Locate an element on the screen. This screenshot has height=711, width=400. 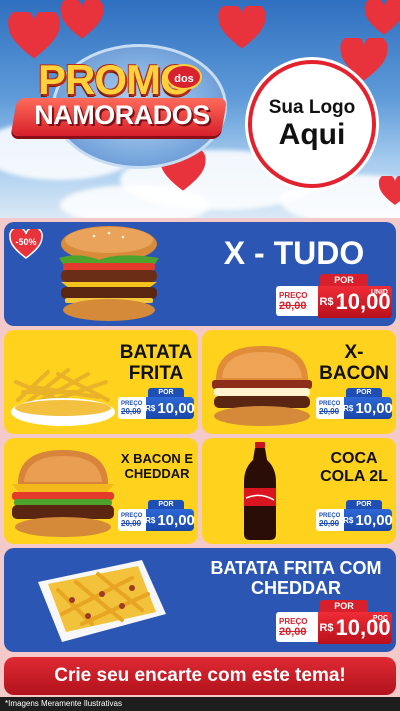
logo-placeholder: Sua Logo Aqui is located at coordinates (312, 124).